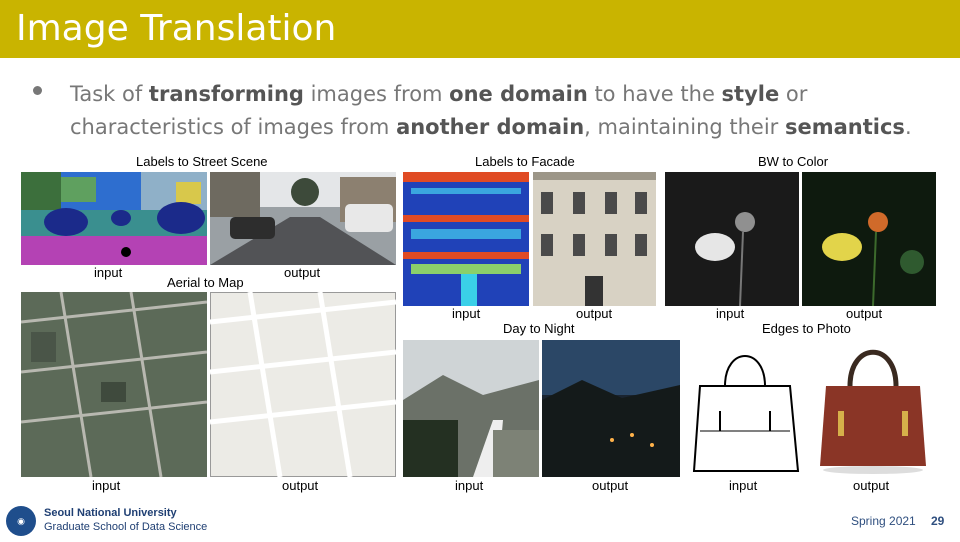 Image resolution: width=960 pixels, height=542 pixels. What do you see at coordinates (732, 239) in the screenshot?
I see `bw-input-image` at bounding box center [732, 239].